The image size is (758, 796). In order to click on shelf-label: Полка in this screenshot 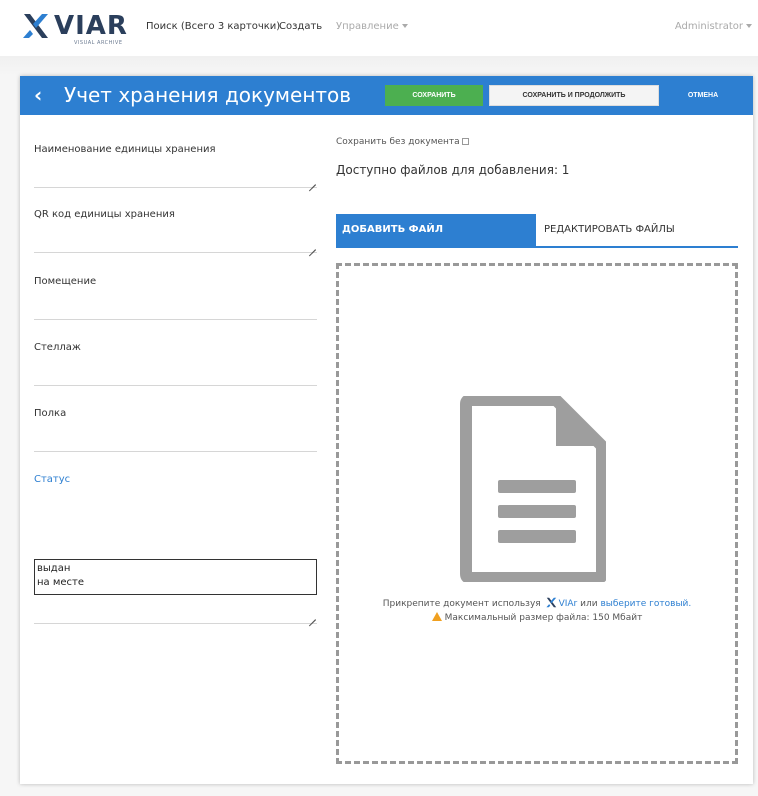, I will do `click(50, 413)`.